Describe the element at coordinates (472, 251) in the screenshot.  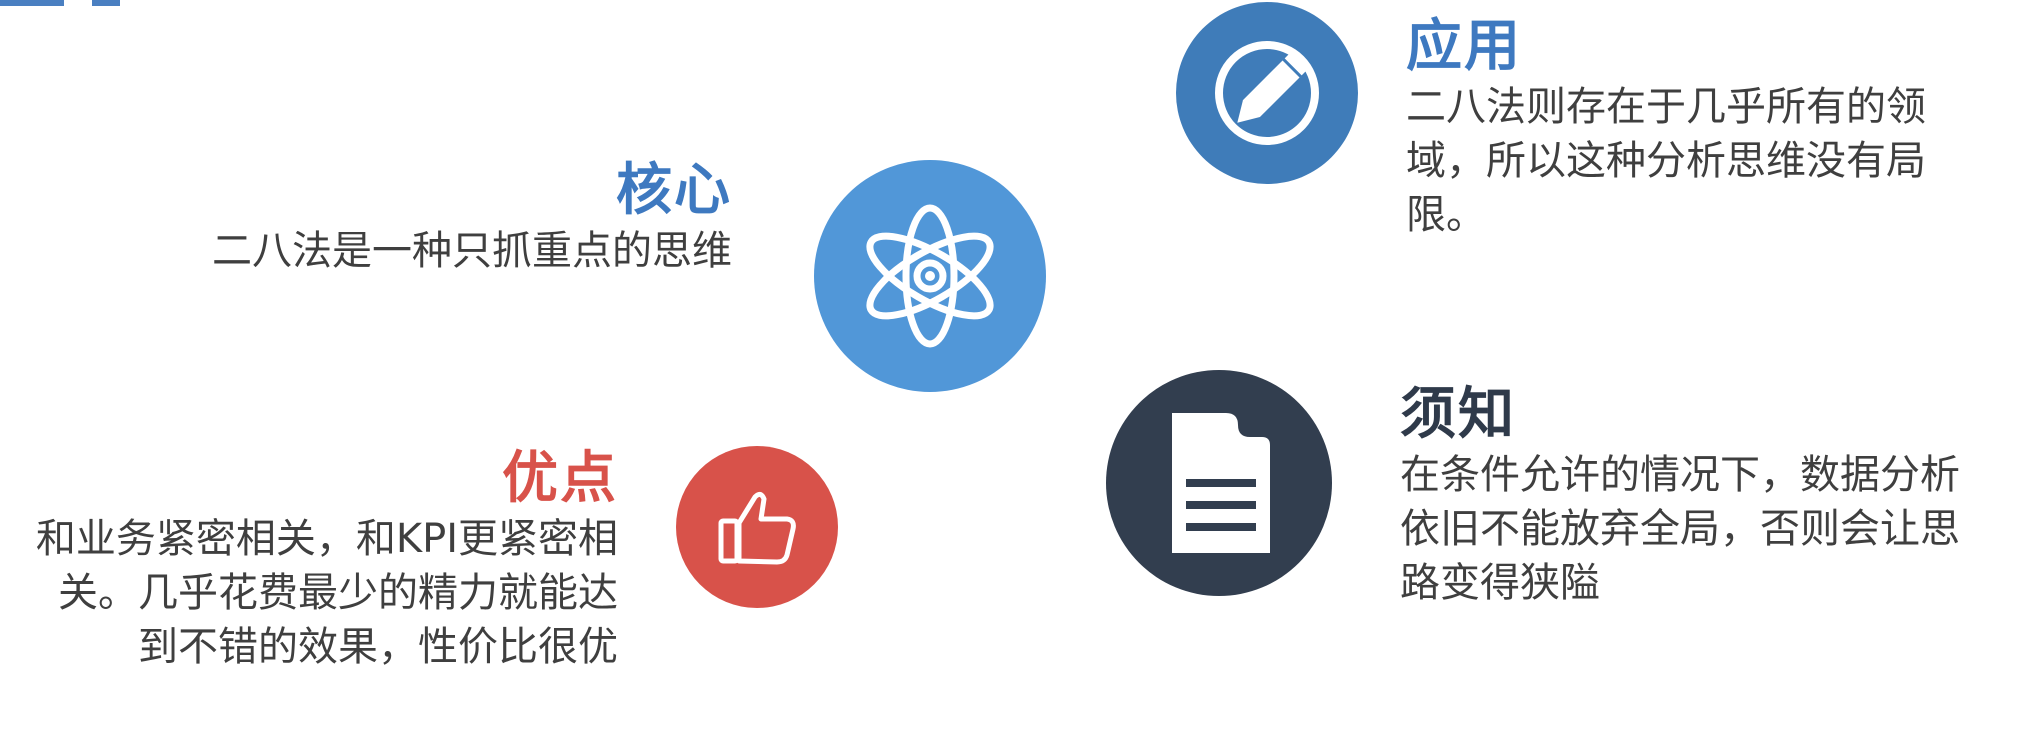
I see `core-text: 二八法是一种只抓重点的思维` at that location.